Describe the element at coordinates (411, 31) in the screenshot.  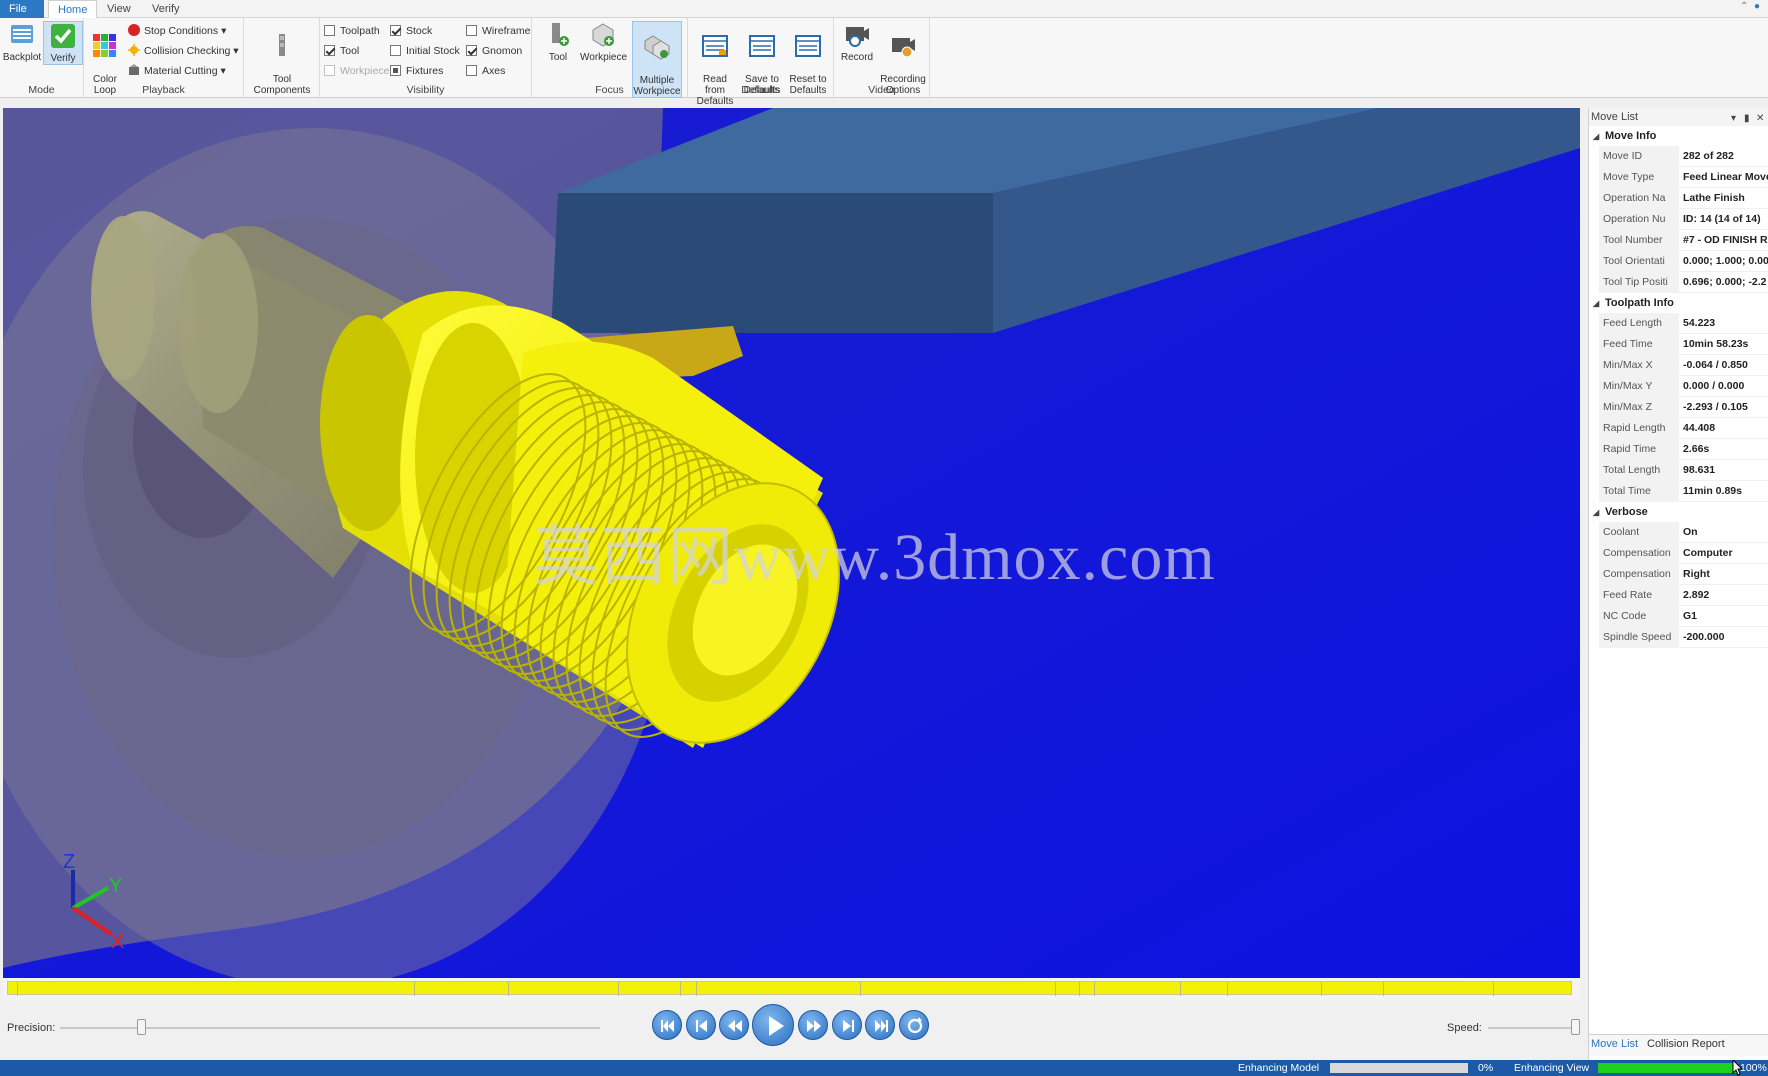
I see `stock-checkbox: Stock` at that location.